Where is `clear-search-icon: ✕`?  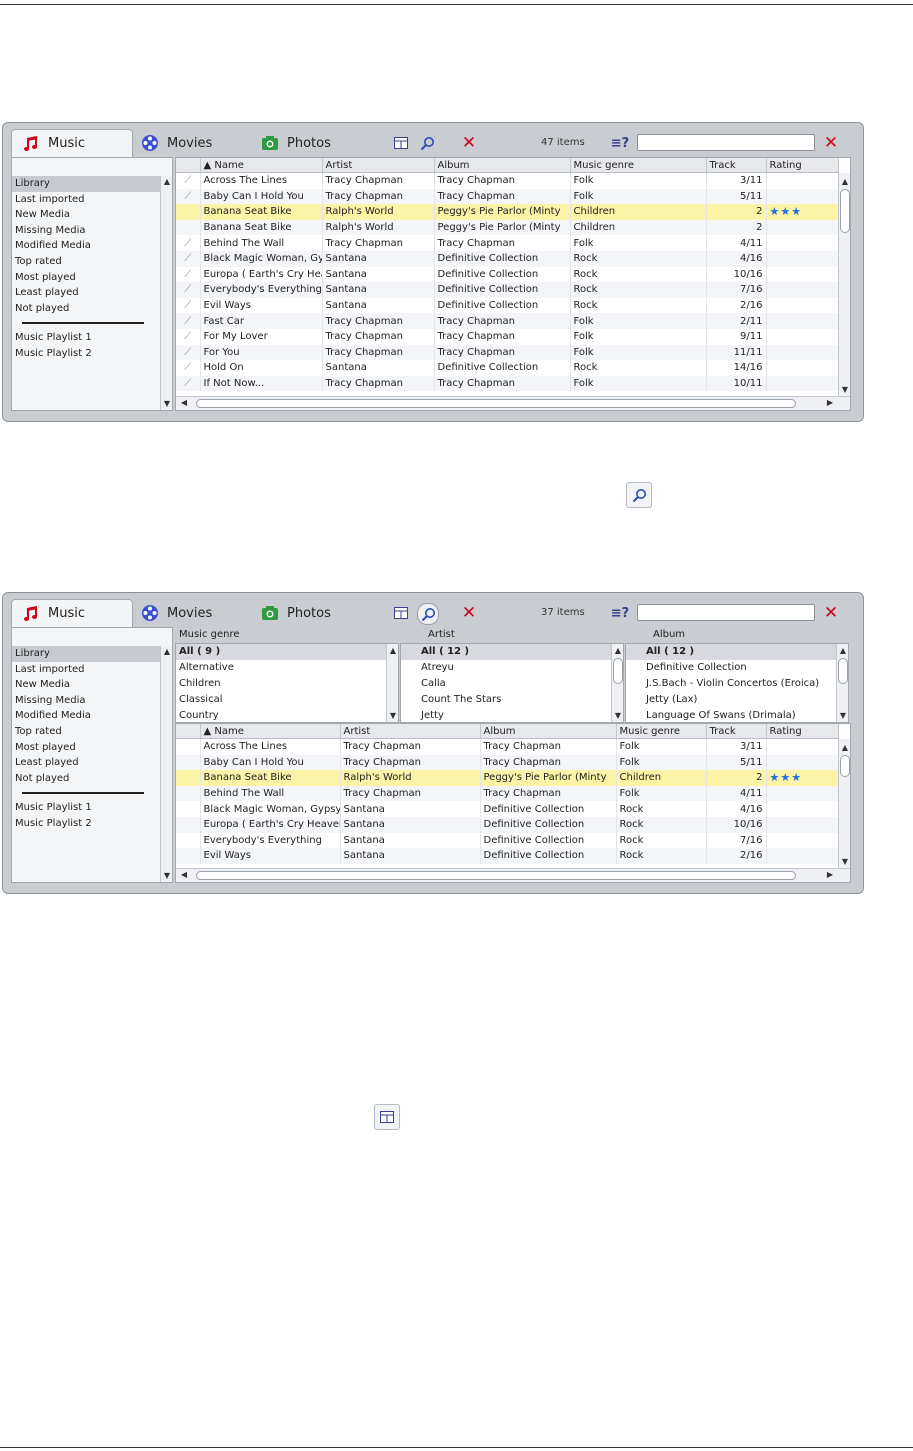 clear-search-icon: ✕ is located at coordinates (831, 143).